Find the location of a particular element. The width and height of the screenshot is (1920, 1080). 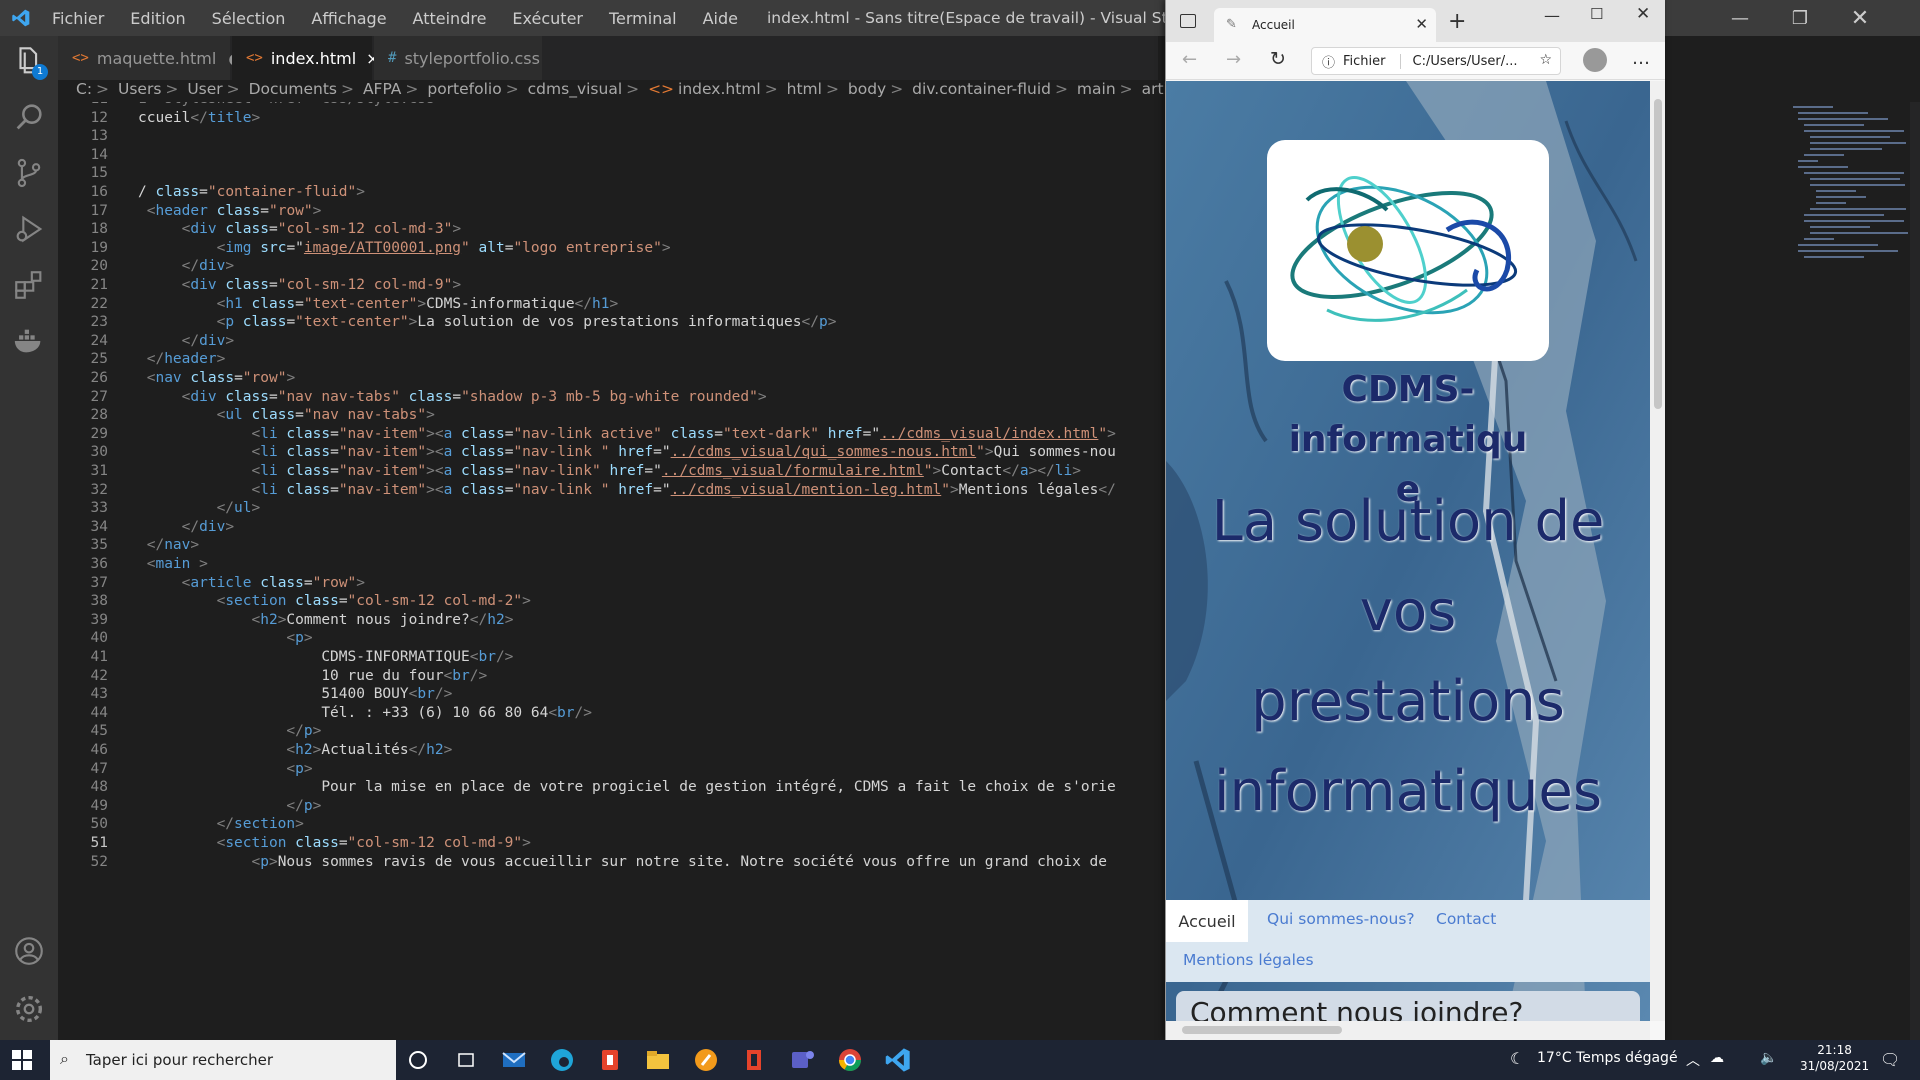

nav-tab-accueil: Accueil is located at coordinates (1207, 921).